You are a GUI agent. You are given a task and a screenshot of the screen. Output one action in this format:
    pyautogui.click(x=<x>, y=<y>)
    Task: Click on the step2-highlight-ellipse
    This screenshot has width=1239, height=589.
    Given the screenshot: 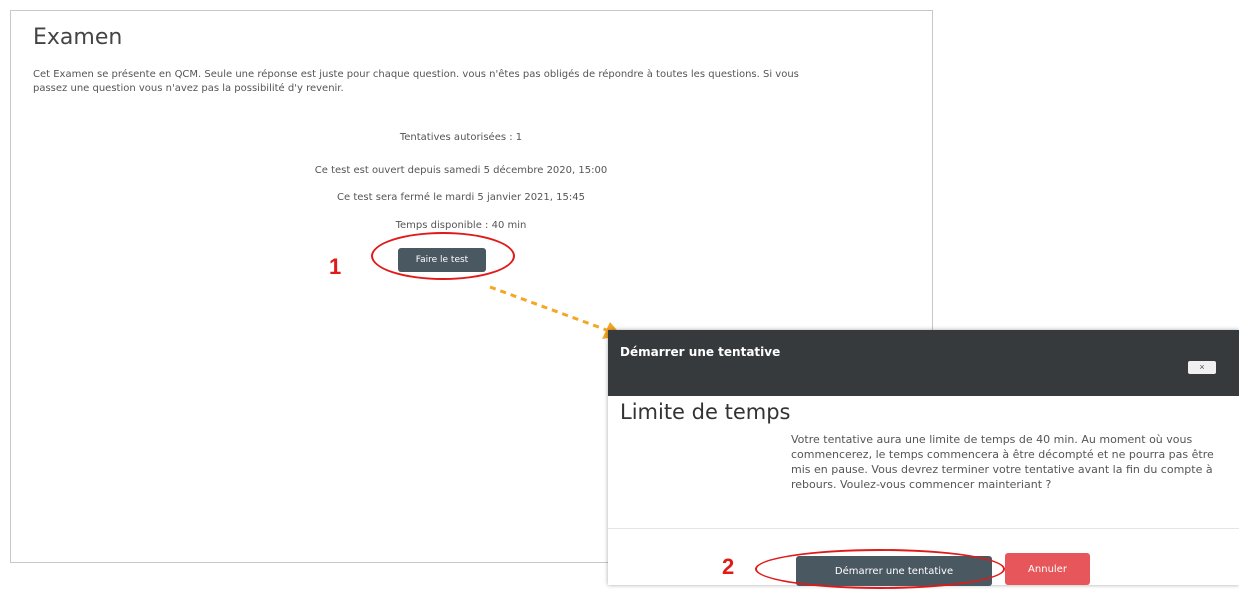 What is the action you would take?
    pyautogui.click(x=880, y=569)
    